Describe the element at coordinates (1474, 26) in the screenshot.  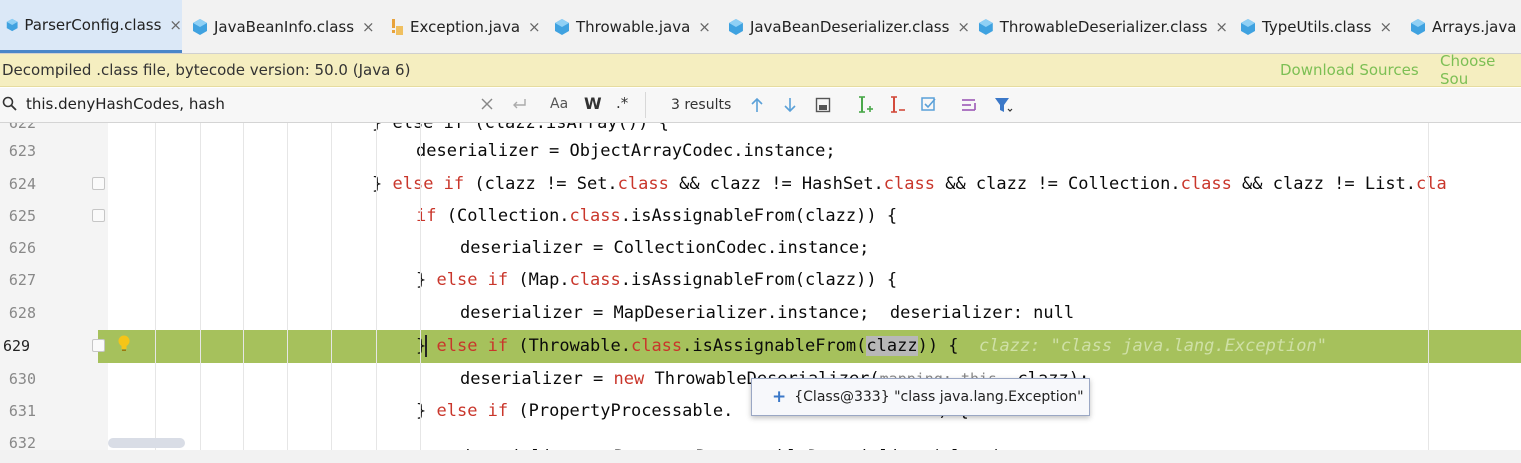
I see `tab-label: Arrays.java` at that location.